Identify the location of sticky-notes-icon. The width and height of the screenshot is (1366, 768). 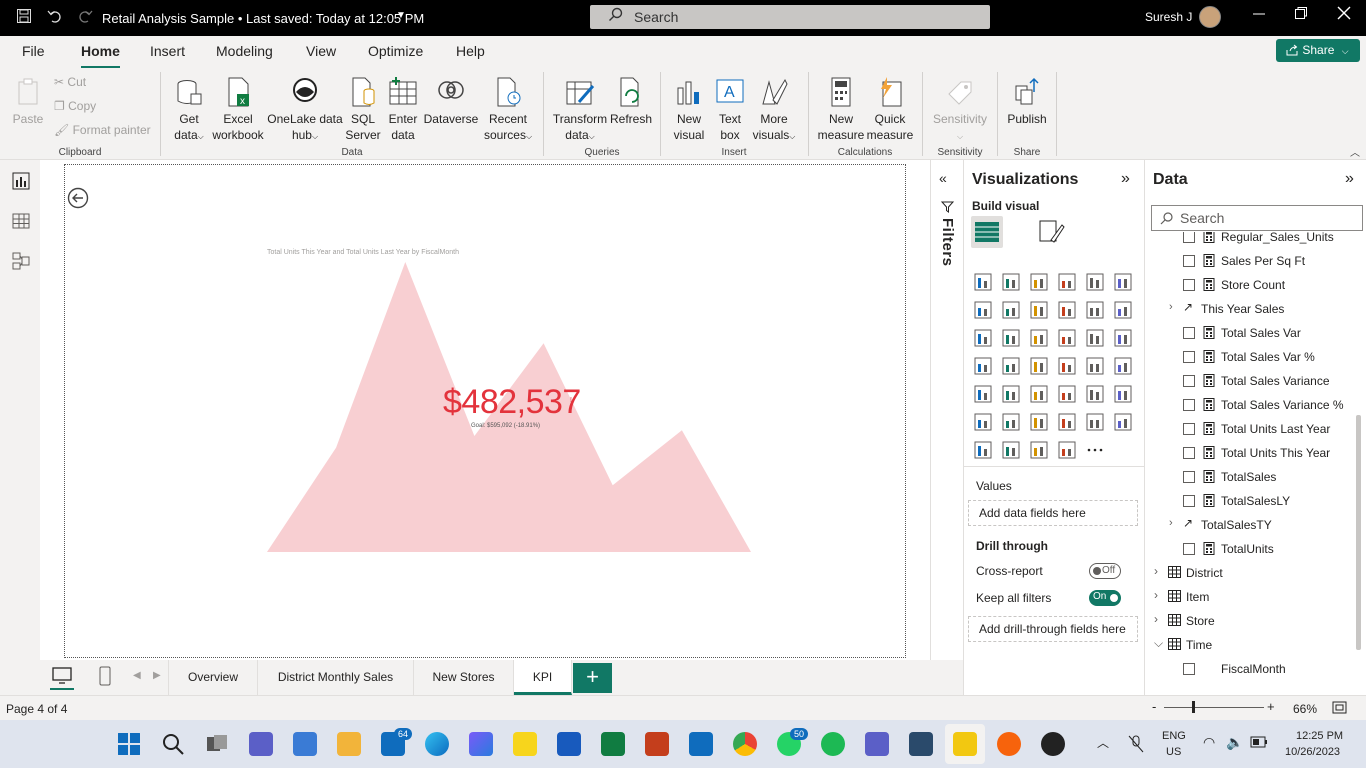
(525, 744).